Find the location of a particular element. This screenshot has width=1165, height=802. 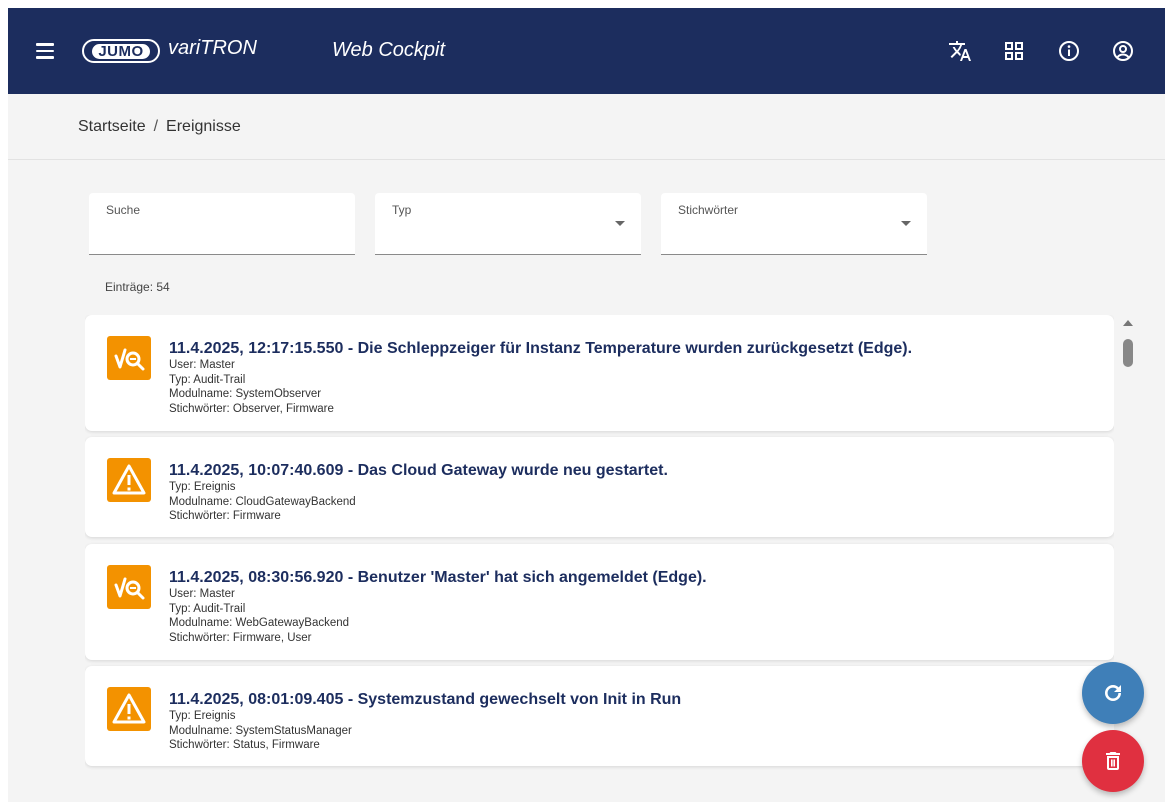

search-field: Suche is located at coordinates (222, 224).